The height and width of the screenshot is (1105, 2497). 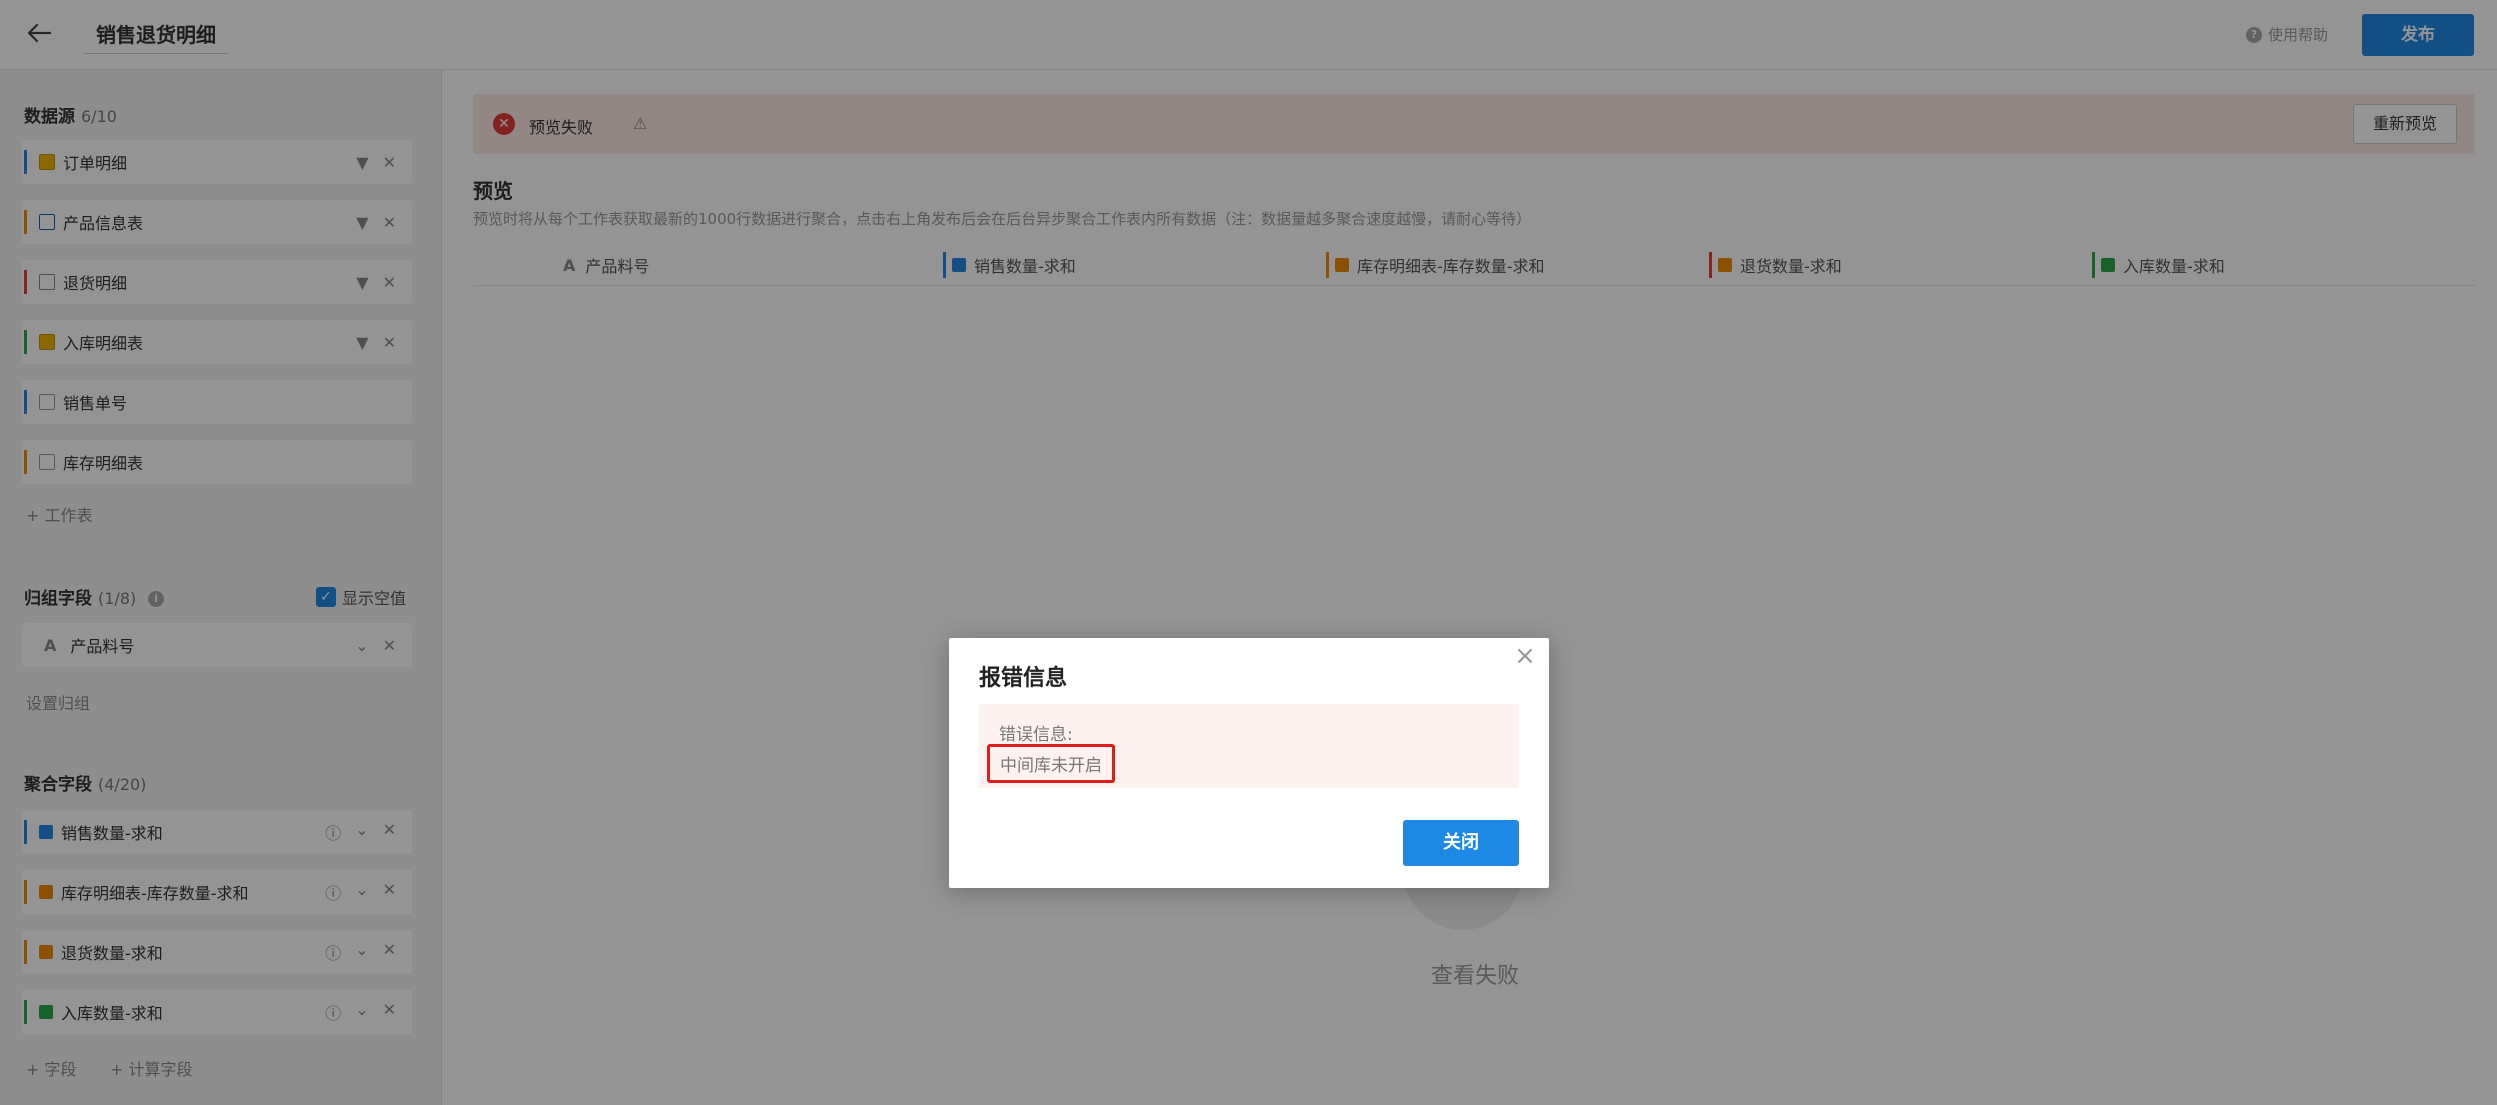 I want to click on close-icon: ×, so click(x=1525, y=656).